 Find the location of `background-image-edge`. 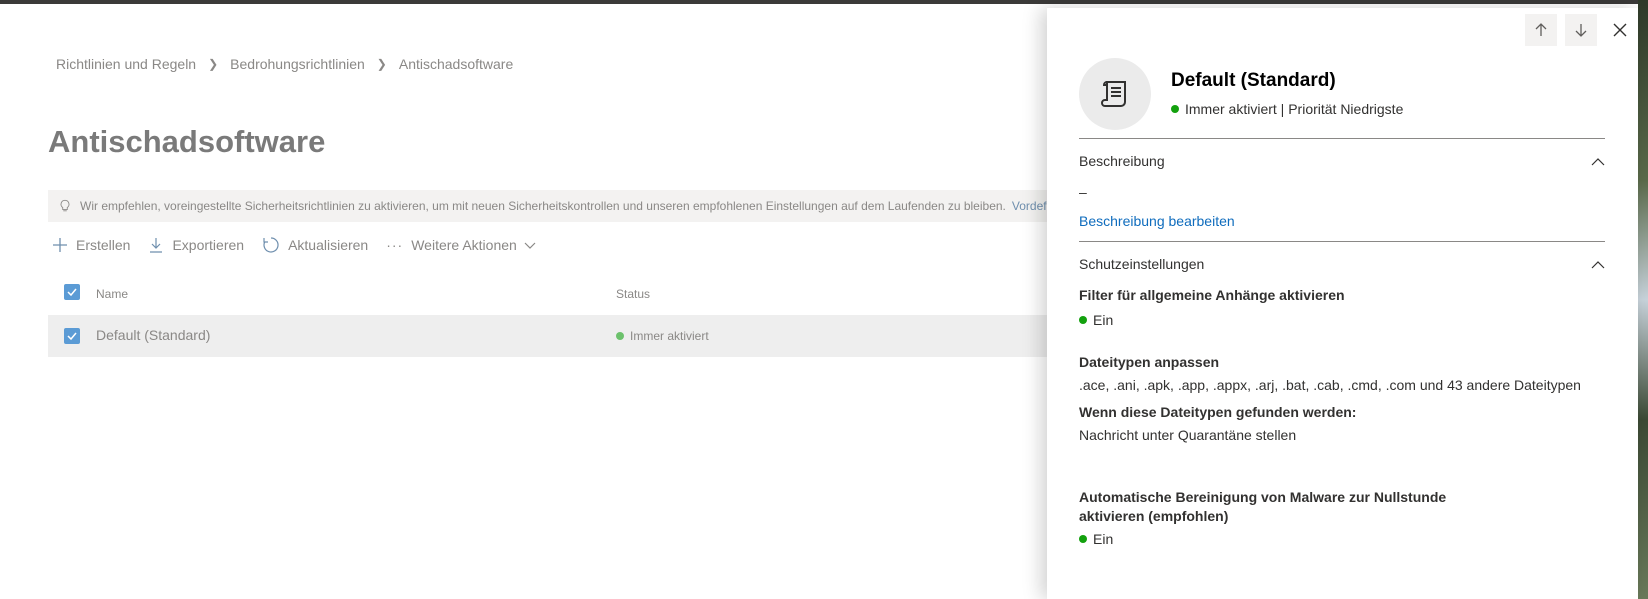

background-image-edge is located at coordinates (1643, 299).